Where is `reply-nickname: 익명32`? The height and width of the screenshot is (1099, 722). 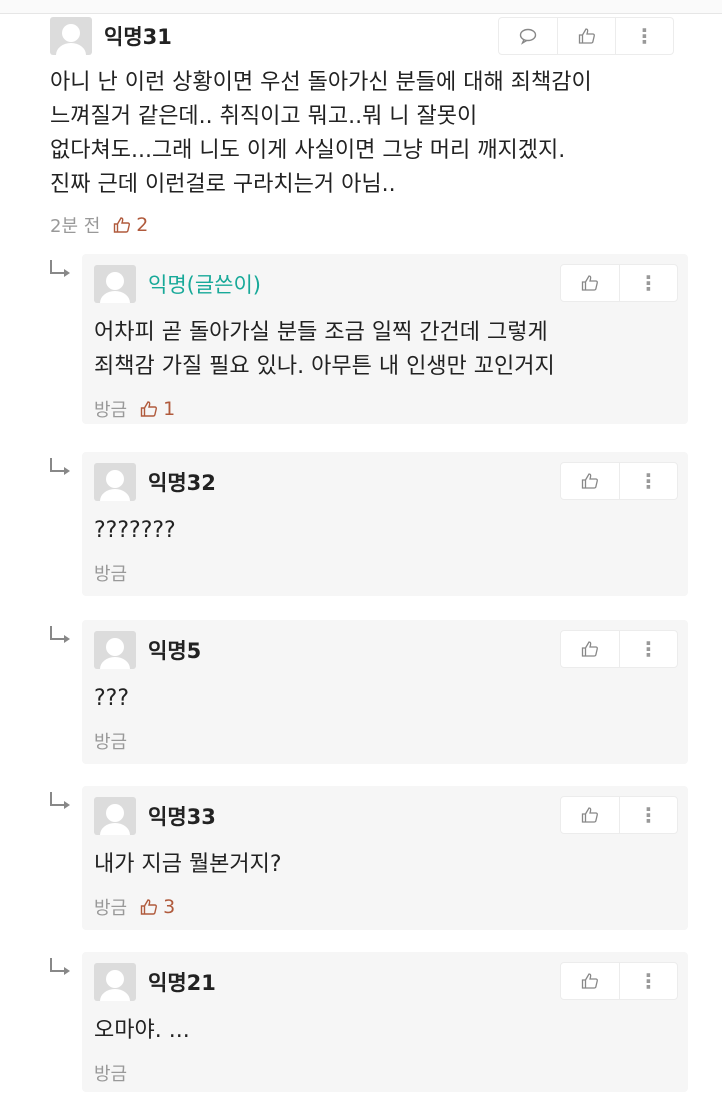
reply-nickname: 익명32 is located at coordinates (182, 483).